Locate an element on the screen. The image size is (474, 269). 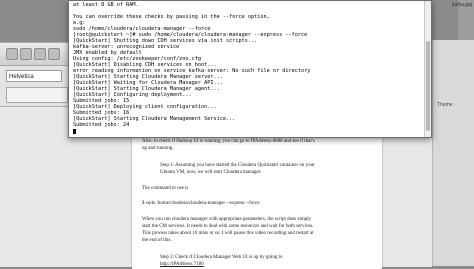
doc-line: up and running. is located at coordinates (158, 148).